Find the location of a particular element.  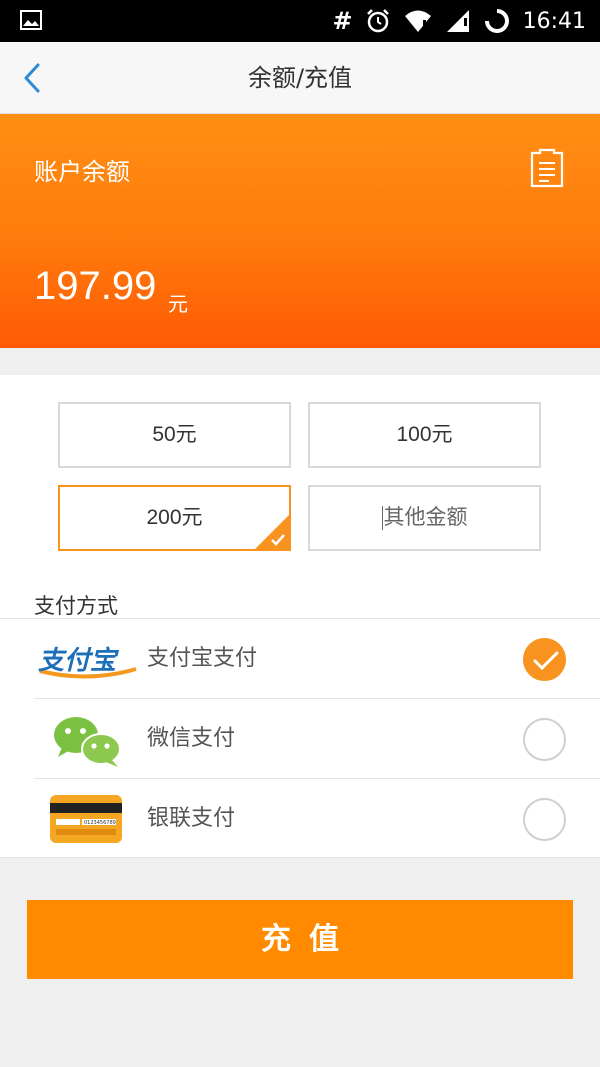

image-icon is located at coordinates (31, 20).